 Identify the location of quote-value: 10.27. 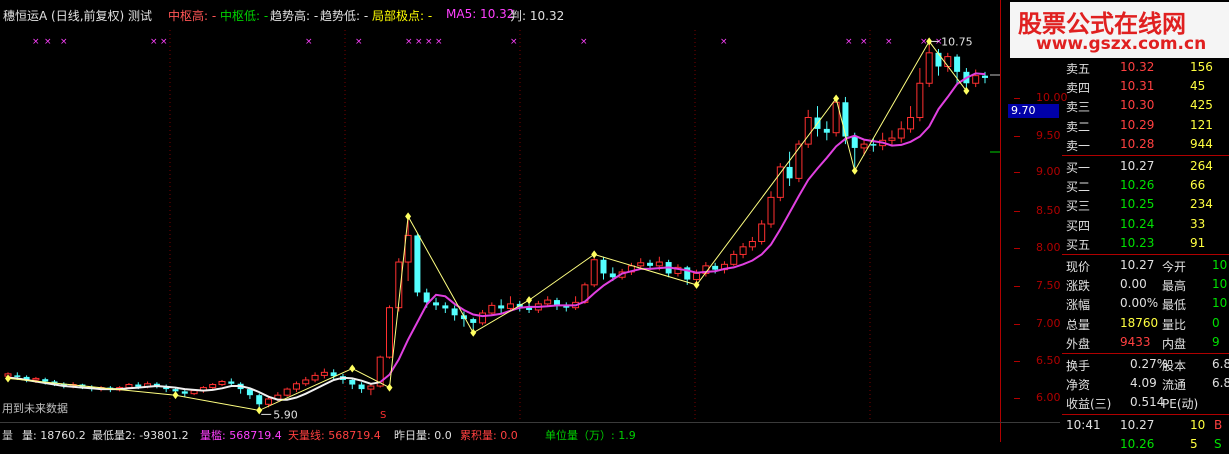
(1137, 265).